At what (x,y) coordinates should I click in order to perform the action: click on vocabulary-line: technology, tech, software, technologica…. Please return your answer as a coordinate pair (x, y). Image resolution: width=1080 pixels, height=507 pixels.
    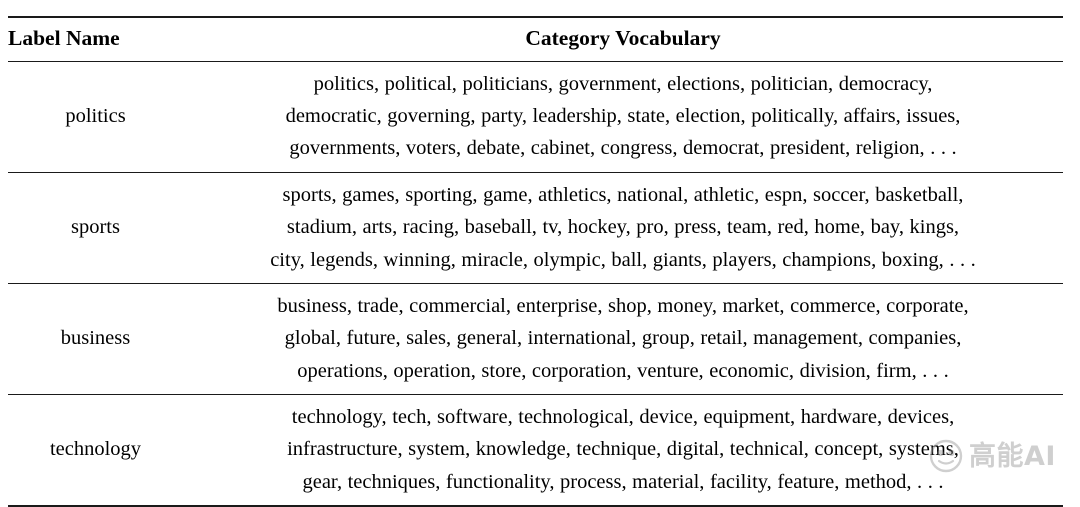
    Looking at the image, I should click on (623, 417).